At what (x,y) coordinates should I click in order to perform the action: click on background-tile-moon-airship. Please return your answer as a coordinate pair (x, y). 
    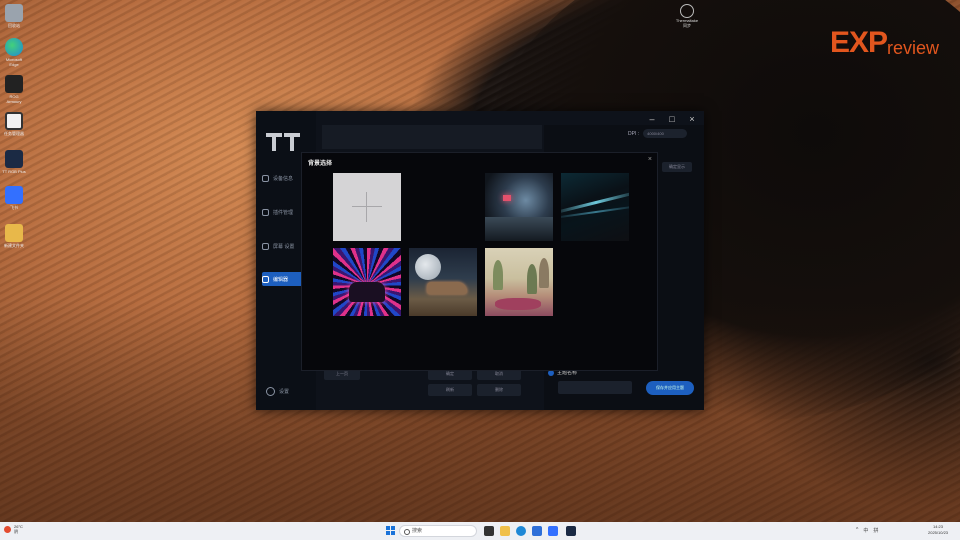
    Looking at the image, I should click on (443, 282).